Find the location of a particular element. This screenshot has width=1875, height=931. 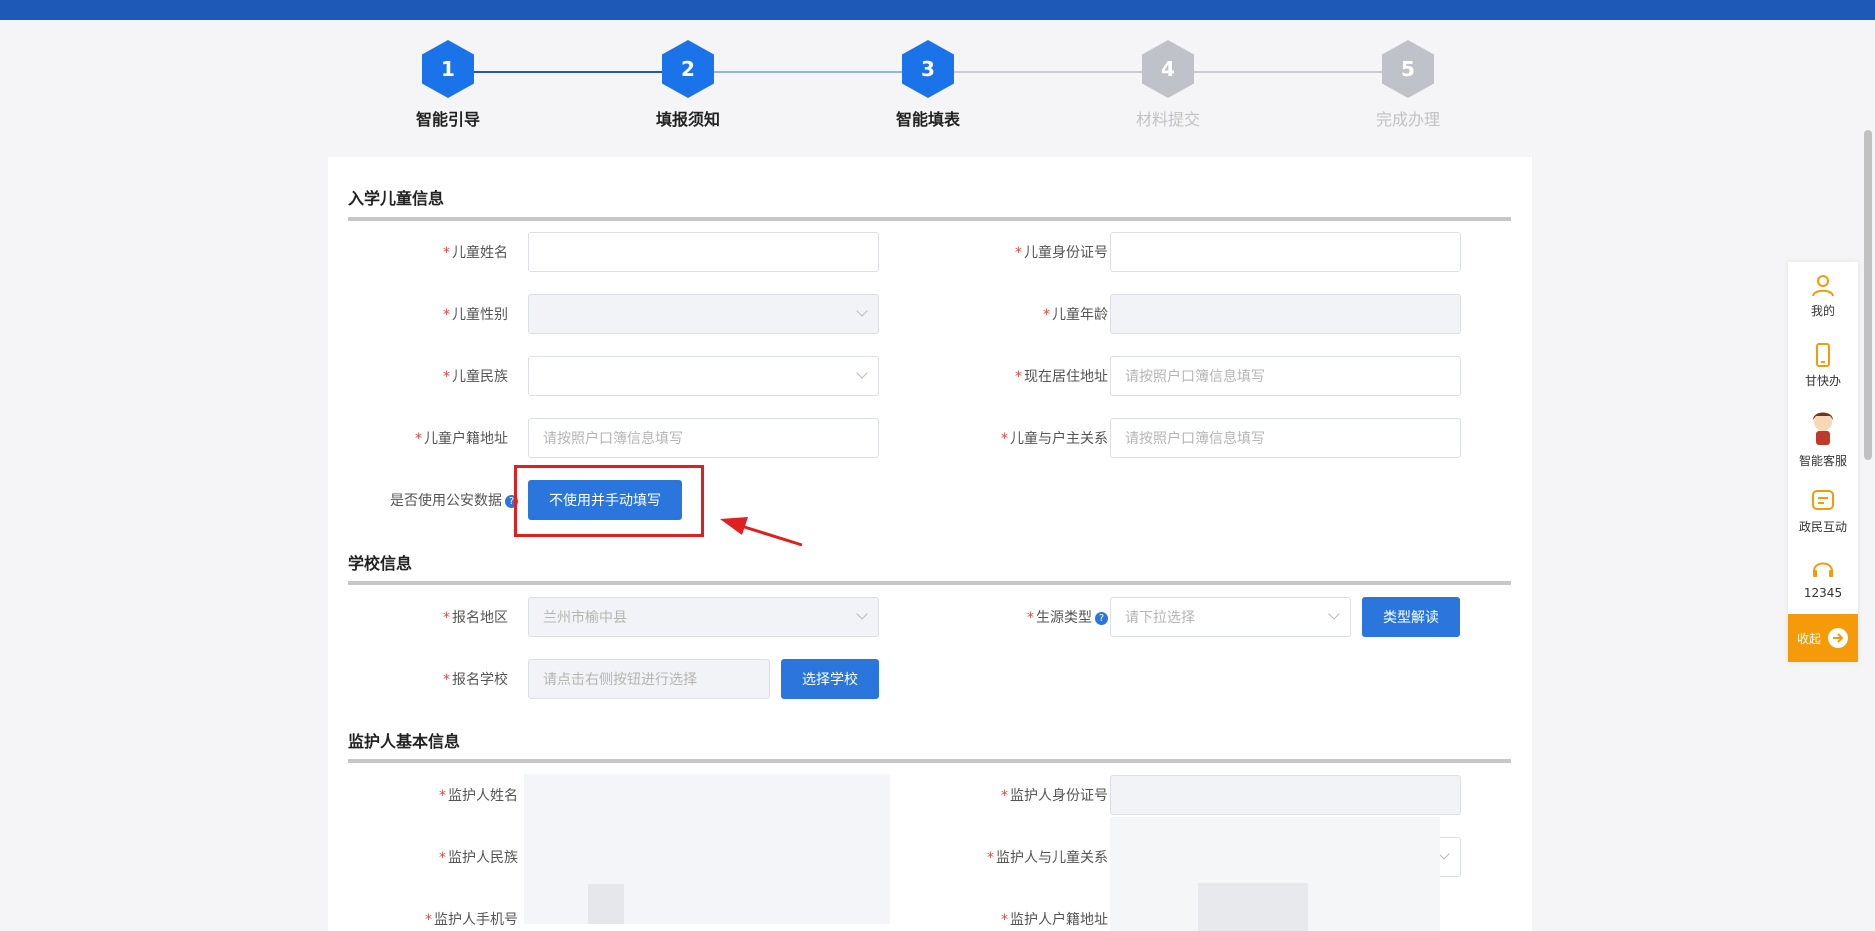

child-gender-label: * 儿童性别 is located at coordinates (475, 315).